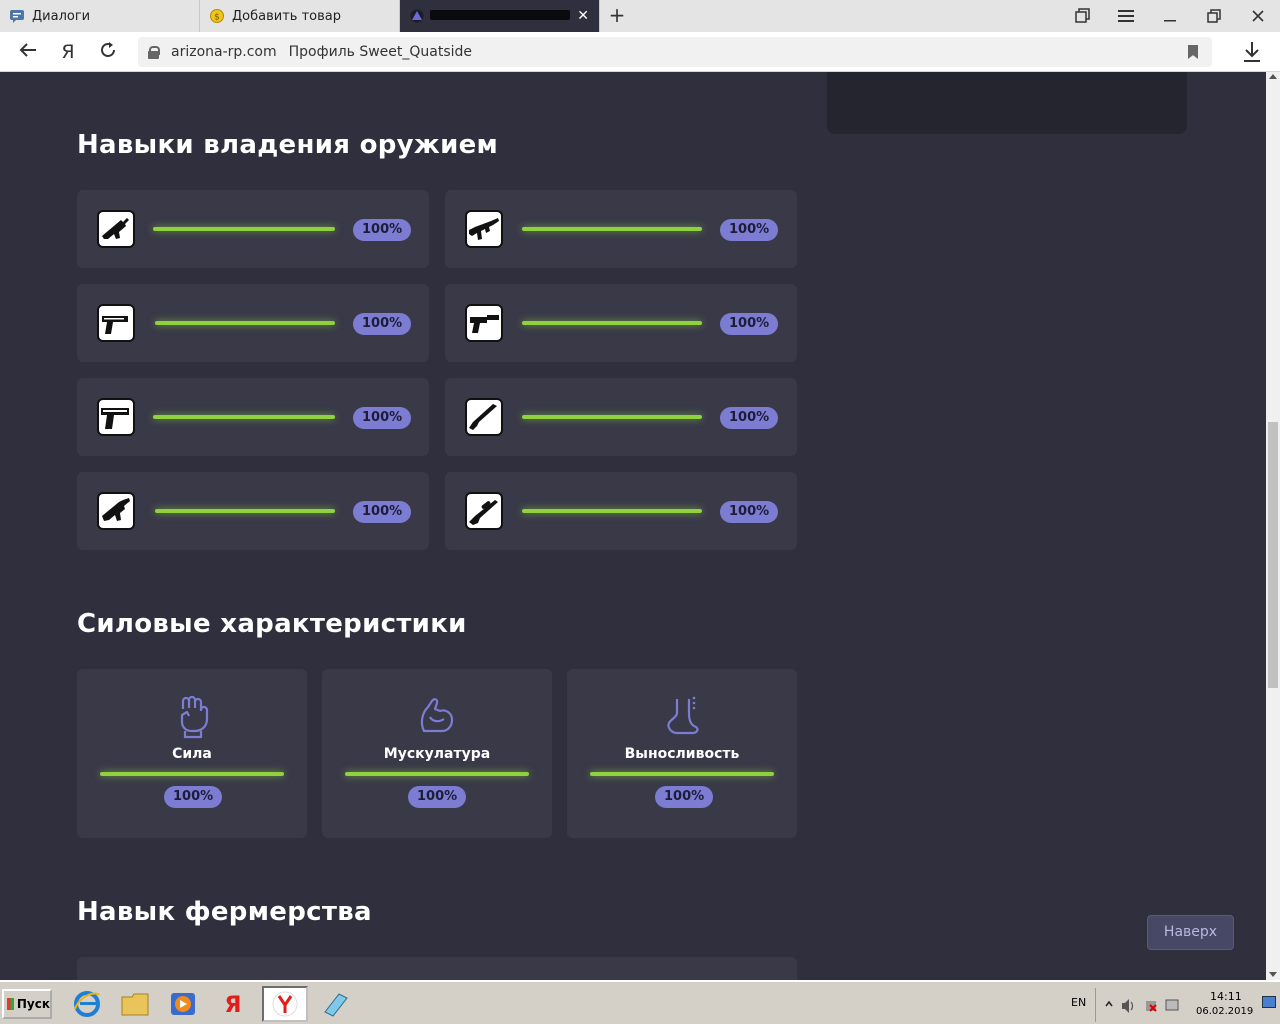  What do you see at coordinates (1258, 16) in the screenshot?
I see `close-window-icon` at bounding box center [1258, 16].